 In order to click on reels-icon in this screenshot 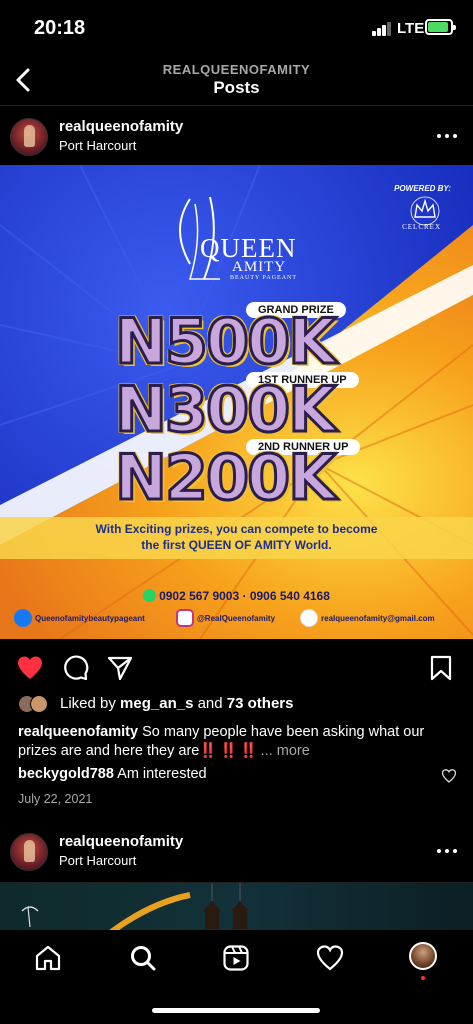, I will do `click(236, 958)`.